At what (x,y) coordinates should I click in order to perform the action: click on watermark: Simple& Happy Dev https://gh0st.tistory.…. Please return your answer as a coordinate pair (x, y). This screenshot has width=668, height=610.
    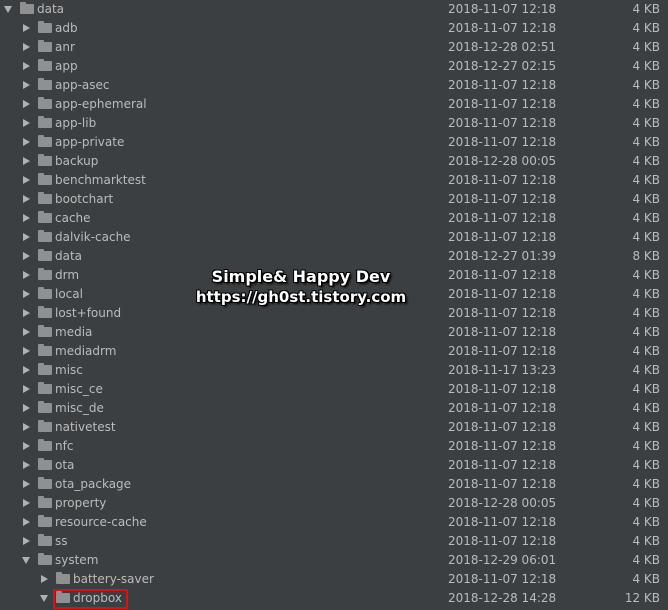
    Looking at the image, I should click on (301, 287).